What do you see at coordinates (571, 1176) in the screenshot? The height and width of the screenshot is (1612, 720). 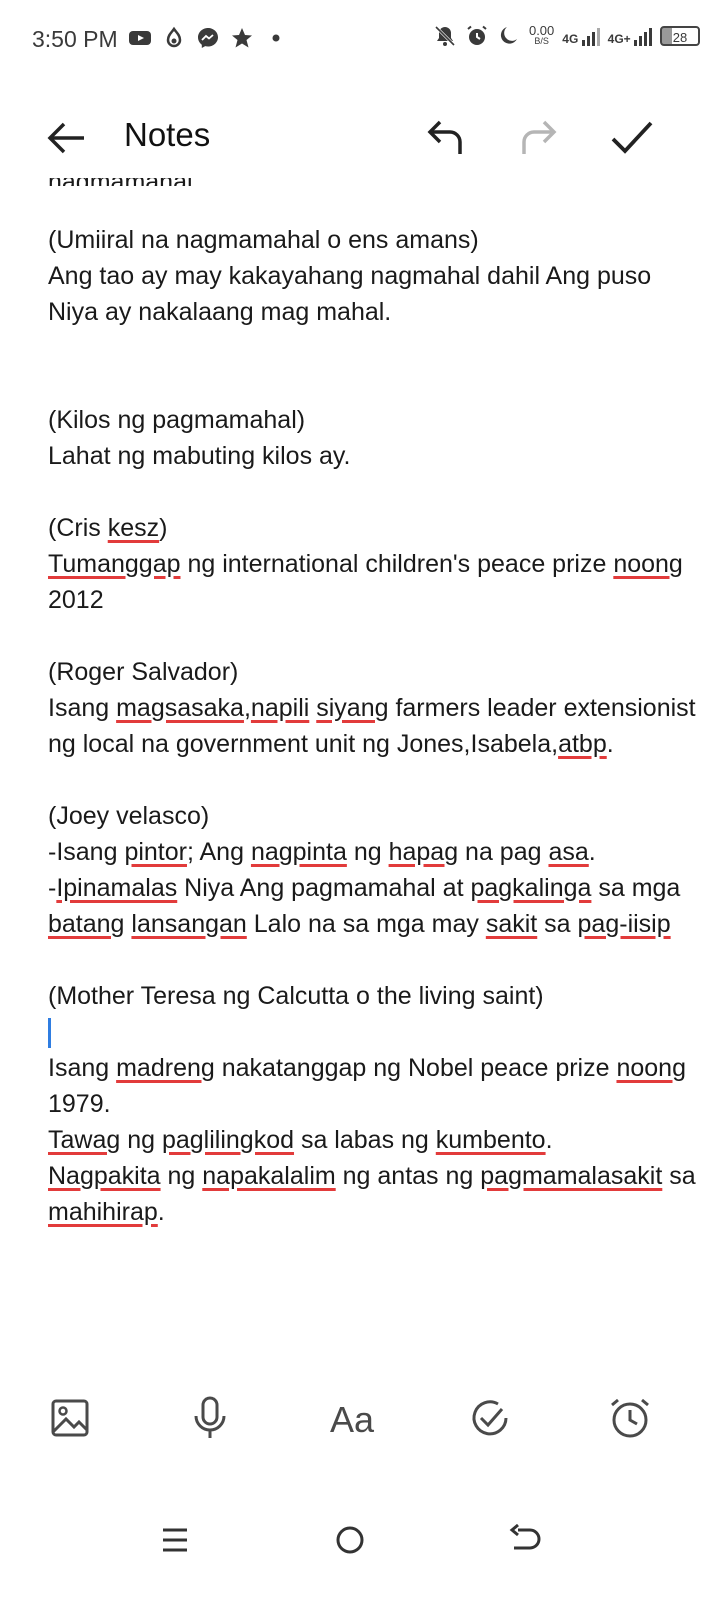 I see `spellcheck-word: pagmamalasakit` at bounding box center [571, 1176].